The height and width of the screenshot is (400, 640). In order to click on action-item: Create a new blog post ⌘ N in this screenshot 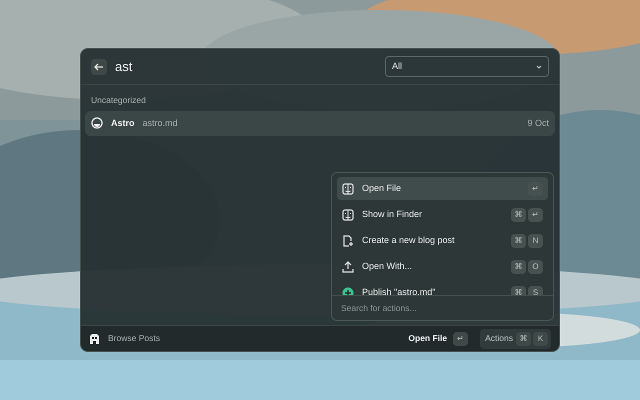, I will do `click(442, 240)`.